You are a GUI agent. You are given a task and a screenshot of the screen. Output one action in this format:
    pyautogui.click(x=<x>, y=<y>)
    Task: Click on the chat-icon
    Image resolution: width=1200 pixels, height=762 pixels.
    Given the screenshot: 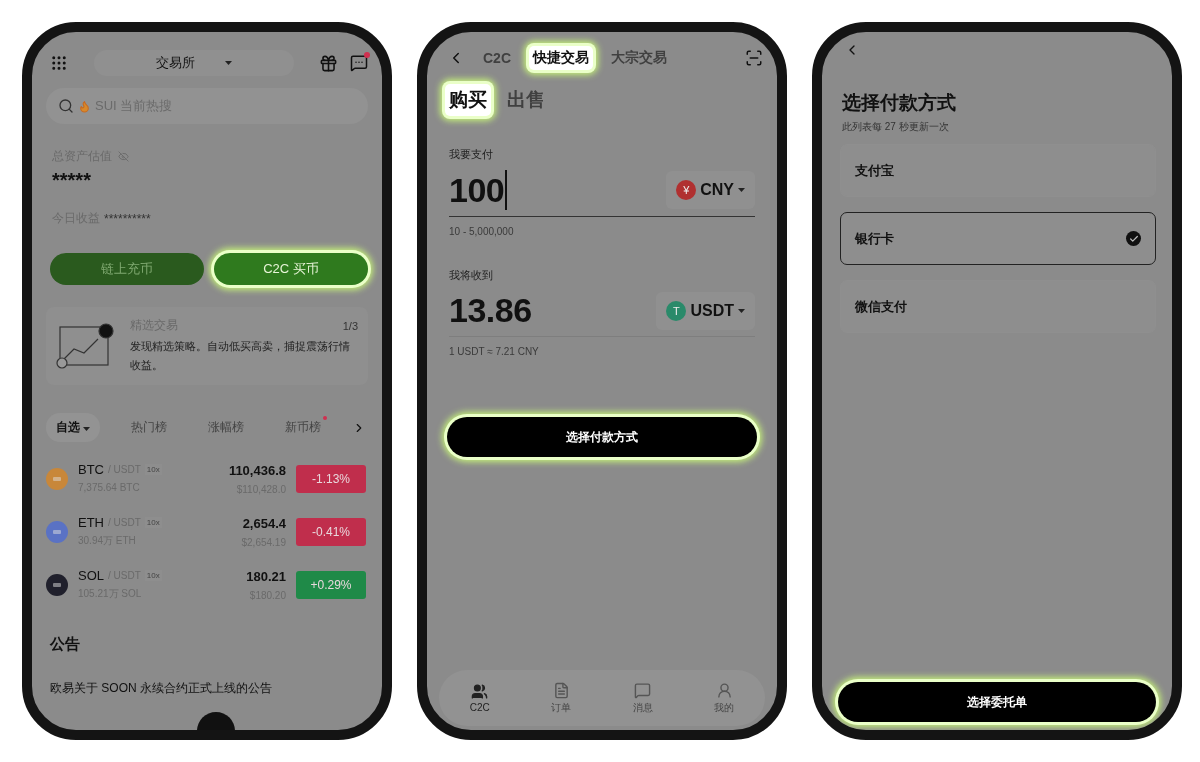 What is the action you would take?
    pyautogui.click(x=359, y=63)
    